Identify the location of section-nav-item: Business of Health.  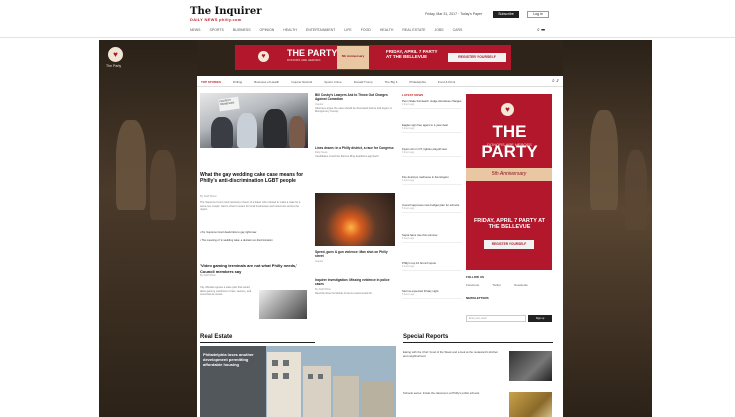
(266, 83).